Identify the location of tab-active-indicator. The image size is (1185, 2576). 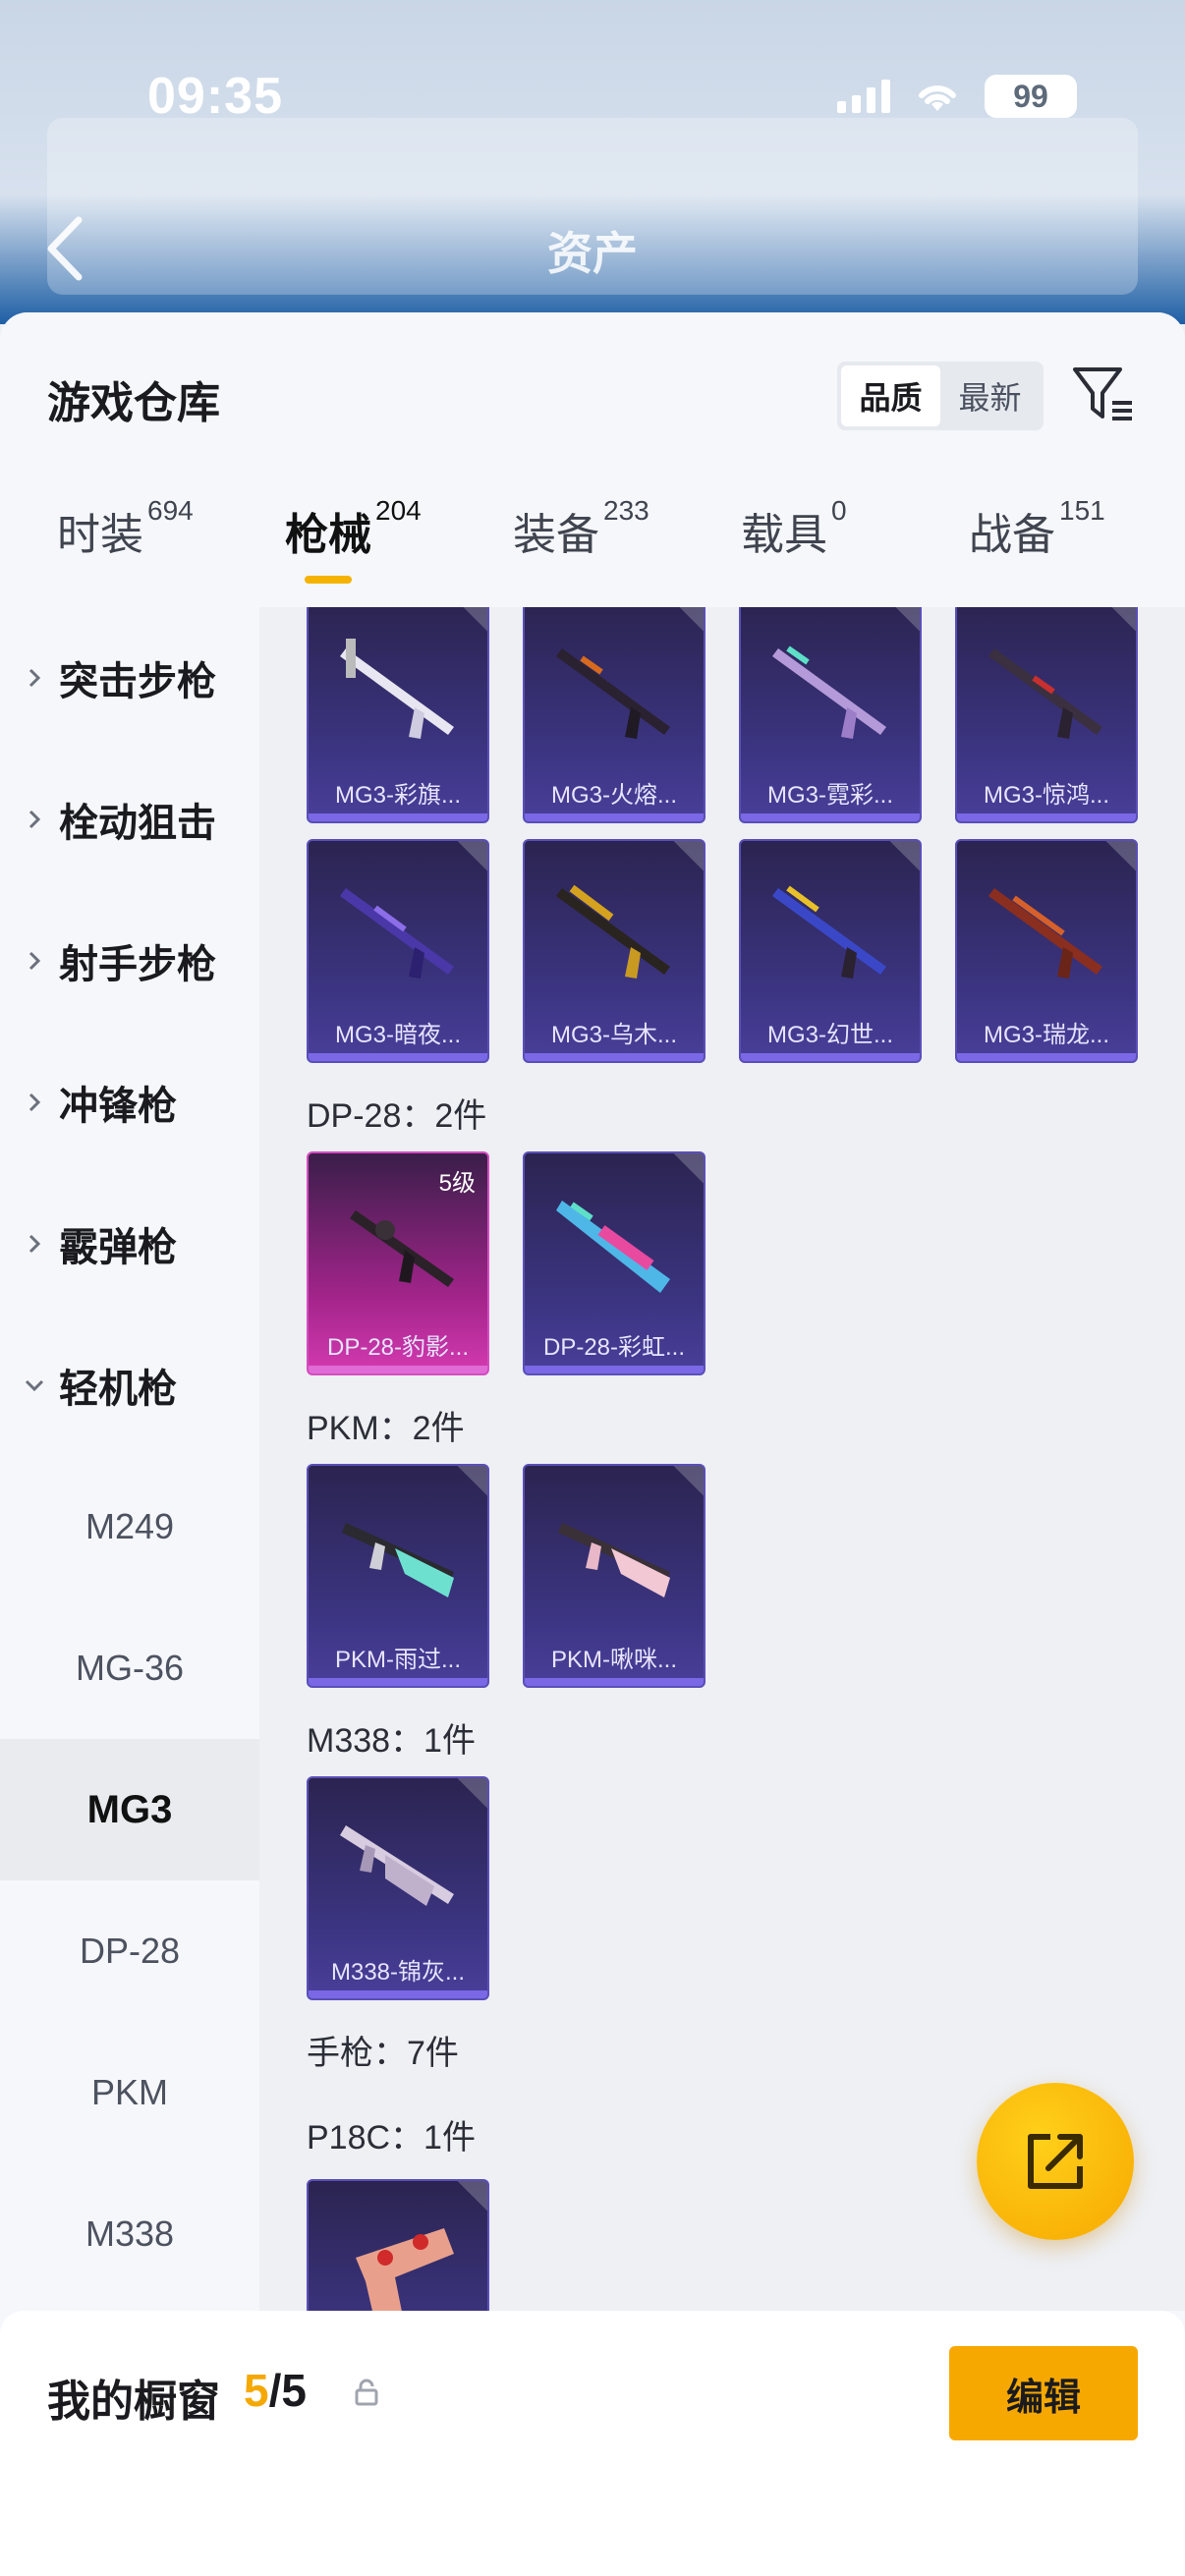
(328, 580).